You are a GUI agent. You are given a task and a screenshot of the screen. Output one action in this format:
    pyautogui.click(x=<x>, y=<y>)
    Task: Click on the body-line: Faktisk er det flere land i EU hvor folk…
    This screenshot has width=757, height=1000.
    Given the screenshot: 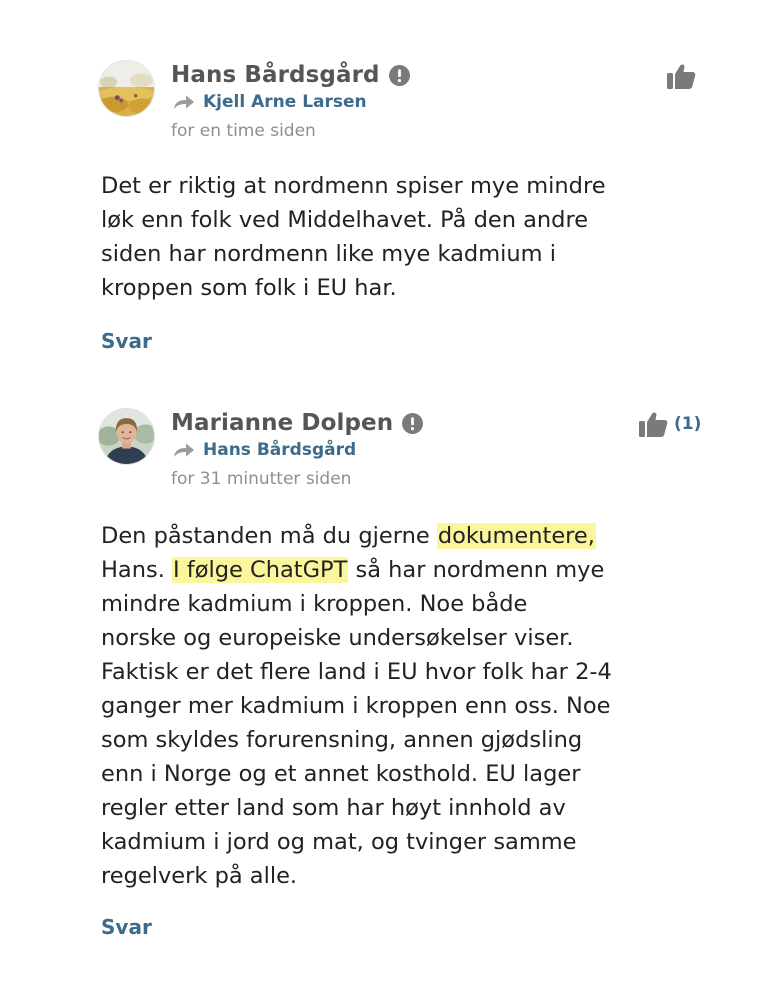 What is the action you would take?
    pyautogui.click(x=356, y=672)
    